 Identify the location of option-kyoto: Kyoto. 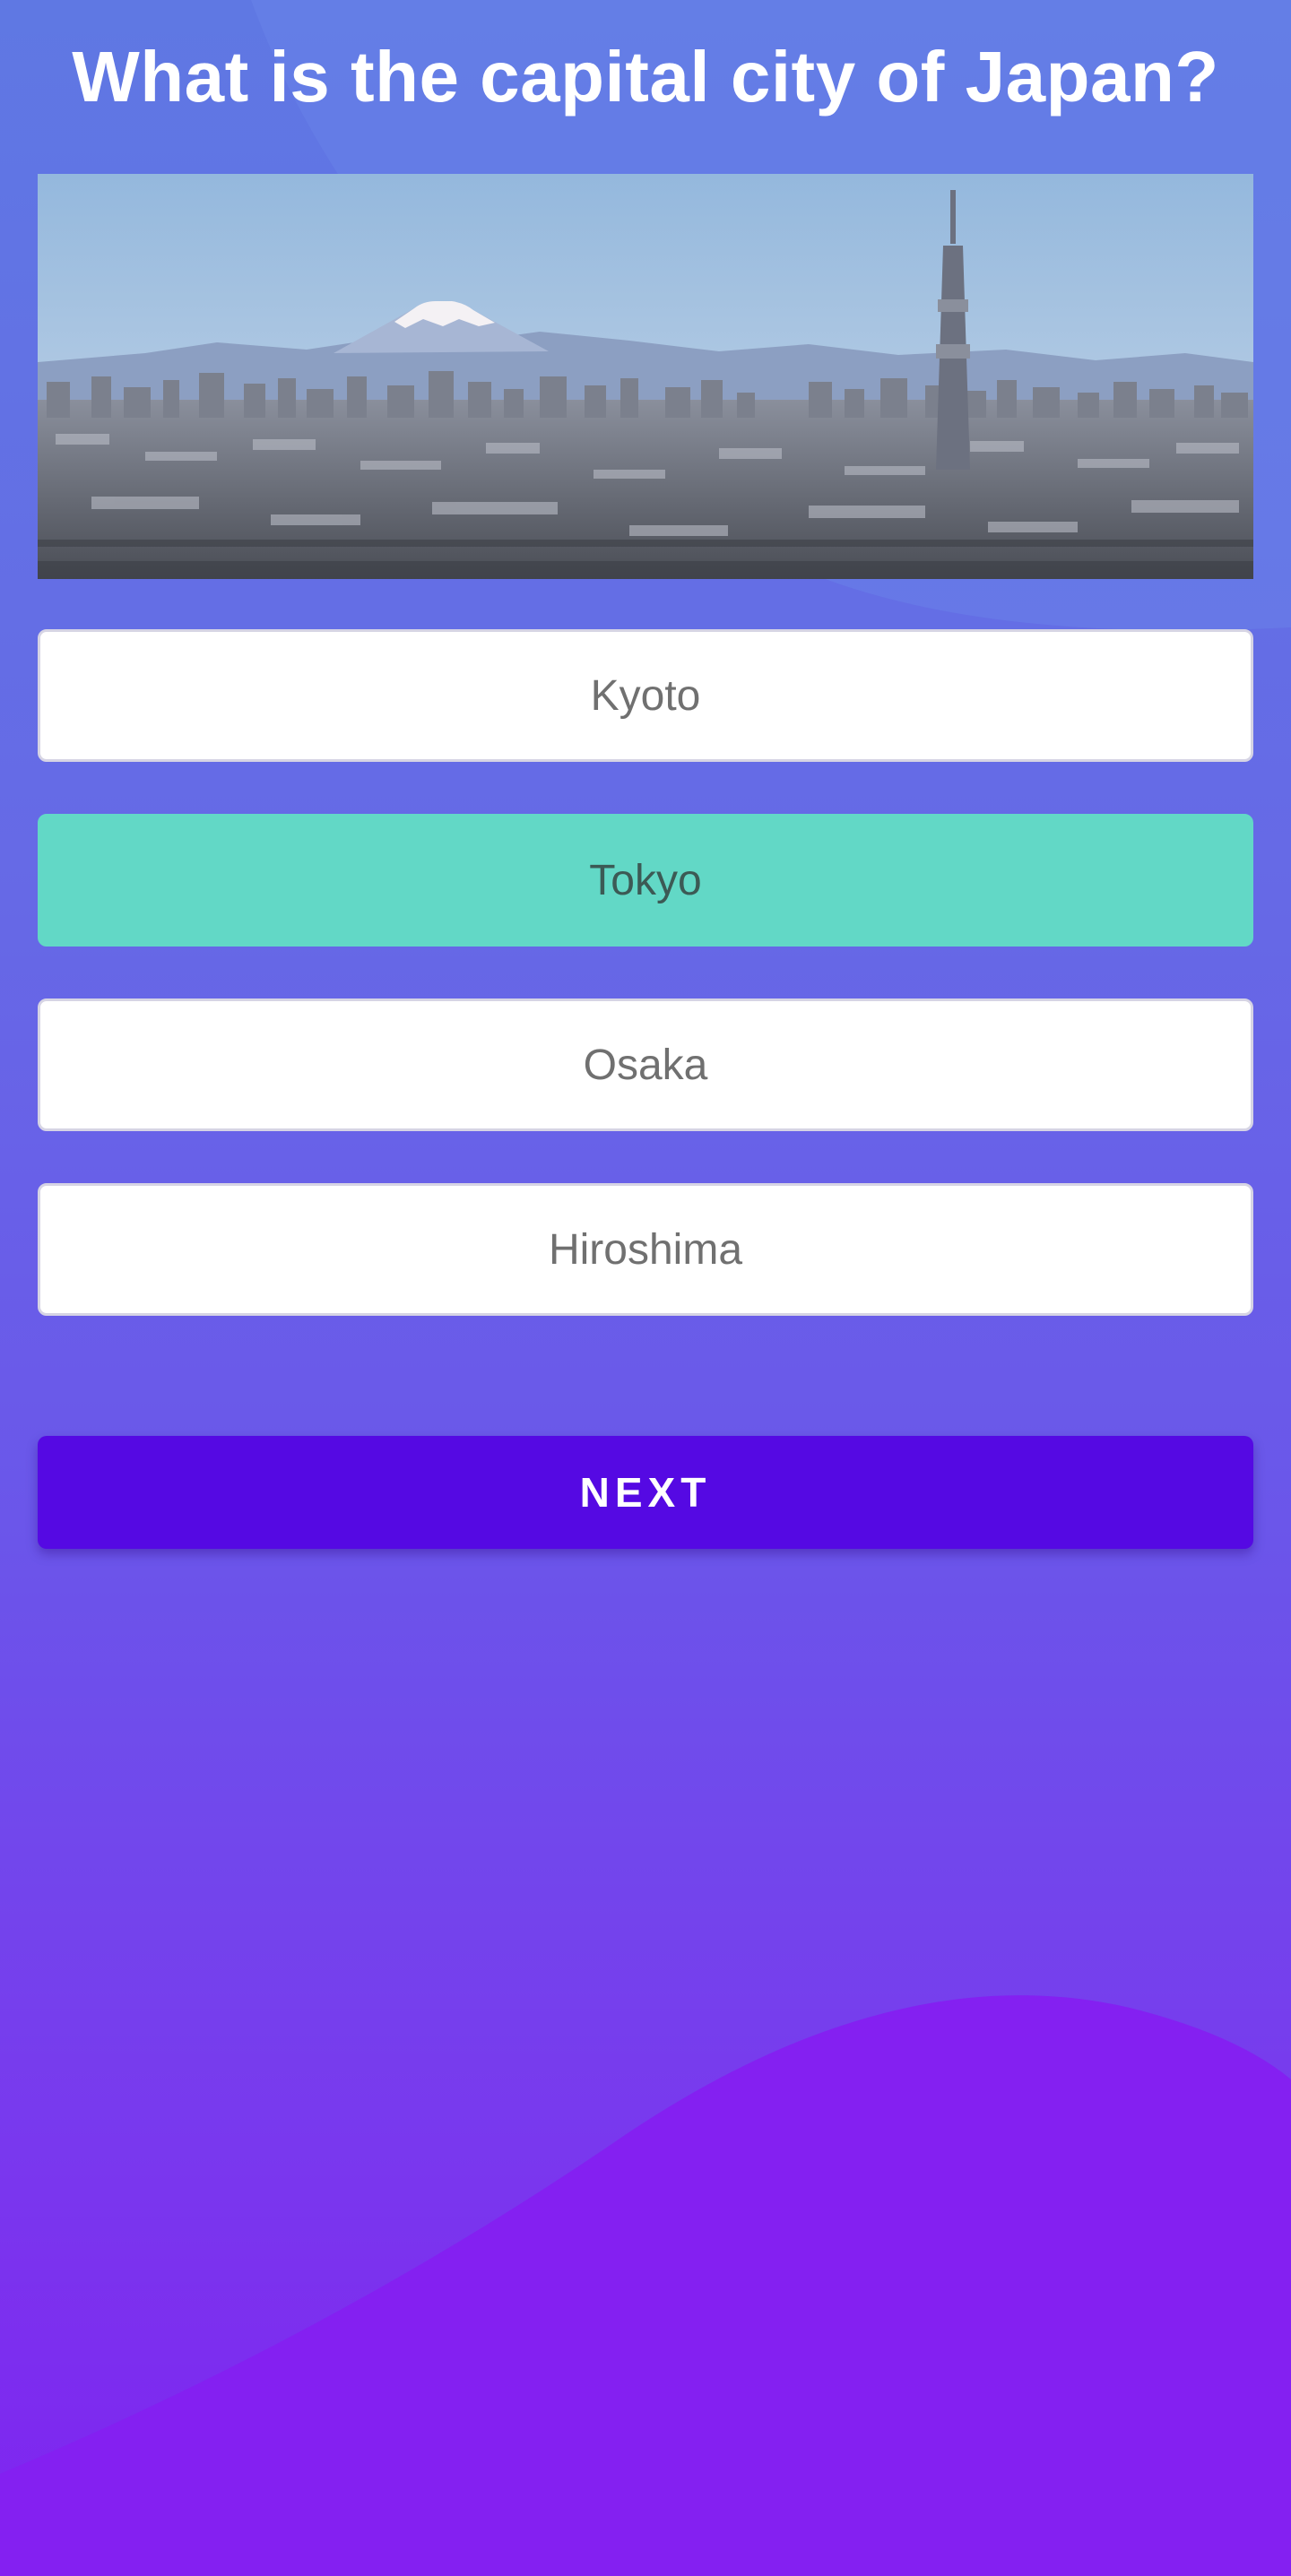
(645, 695).